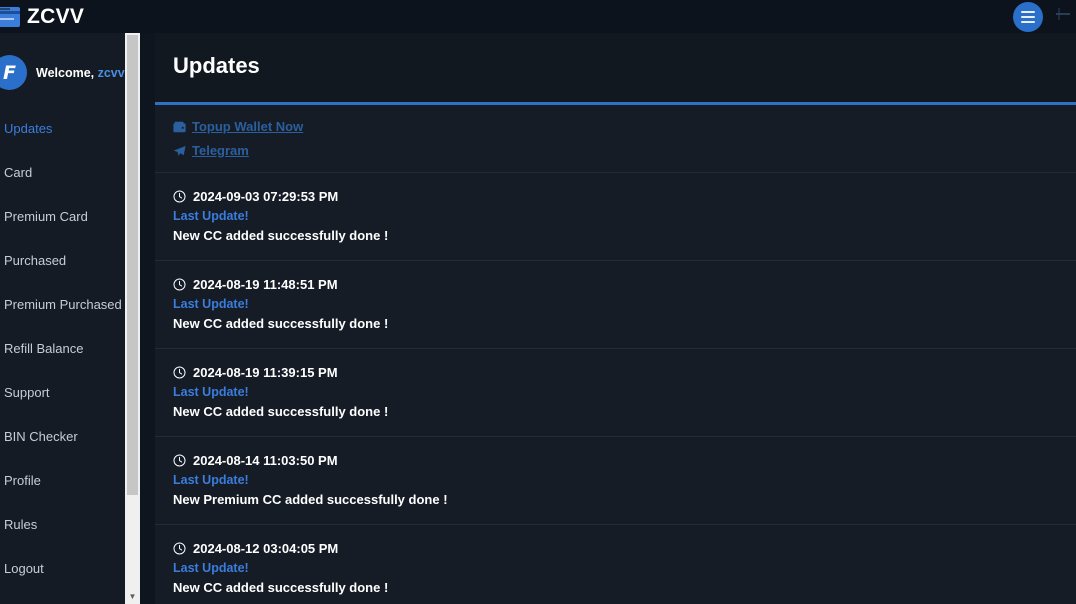  What do you see at coordinates (70, 480) in the screenshot?
I see `sidebar-item-profile: Profile` at bounding box center [70, 480].